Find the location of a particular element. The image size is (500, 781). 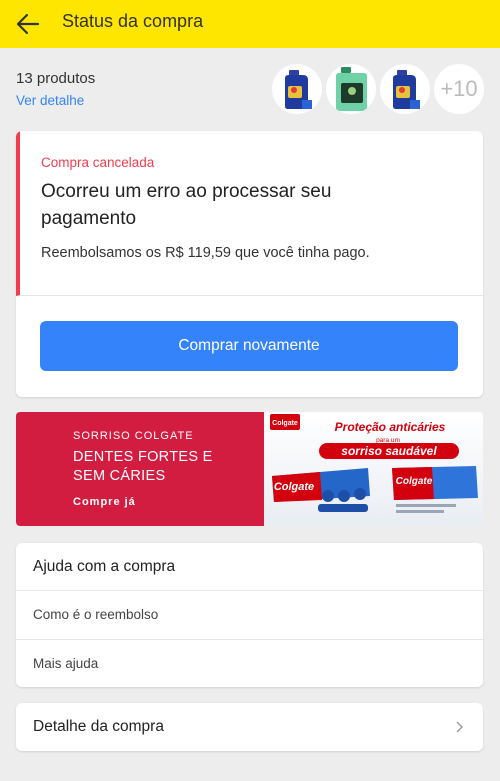

banner-kicker: SORRISO COLGATE is located at coordinates (133, 436).